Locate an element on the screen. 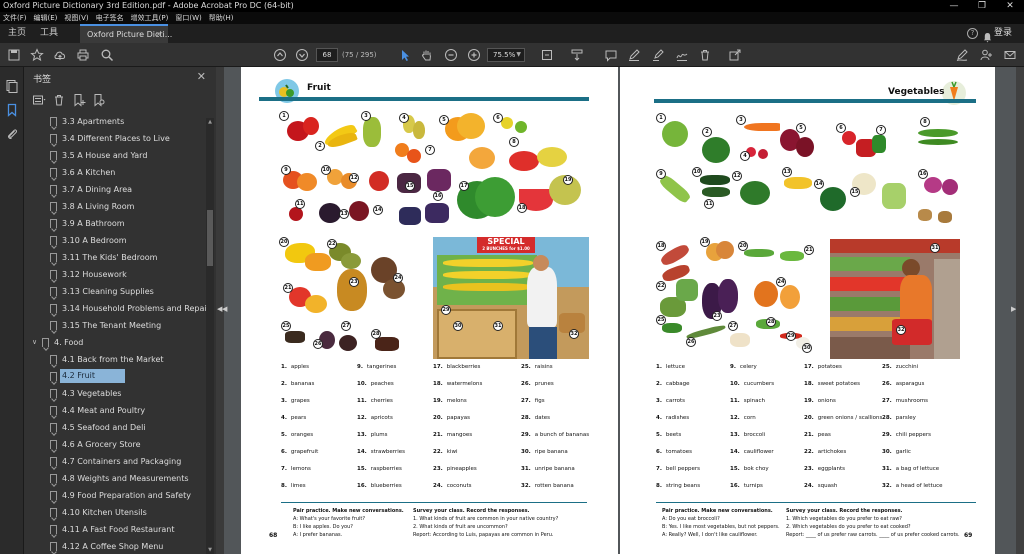 The height and width of the screenshot is (554, 1024). bookmark-item: 4.9 Food Preparation and Safety is located at coordinates (115, 495).